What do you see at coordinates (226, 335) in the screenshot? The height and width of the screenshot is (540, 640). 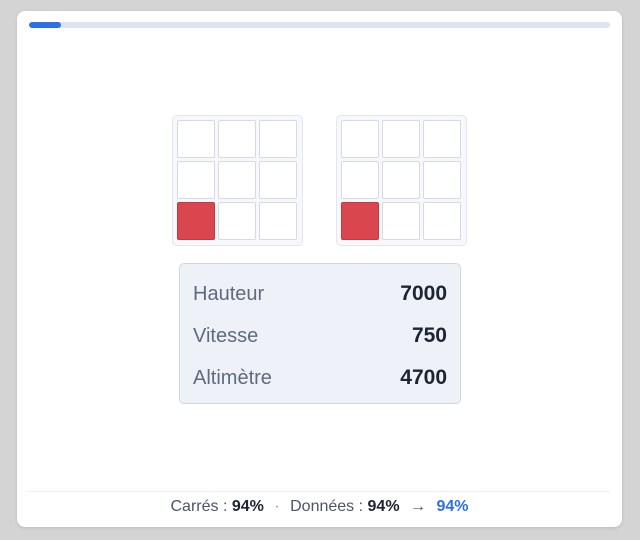 I see `speed-label: Vitesse` at bounding box center [226, 335].